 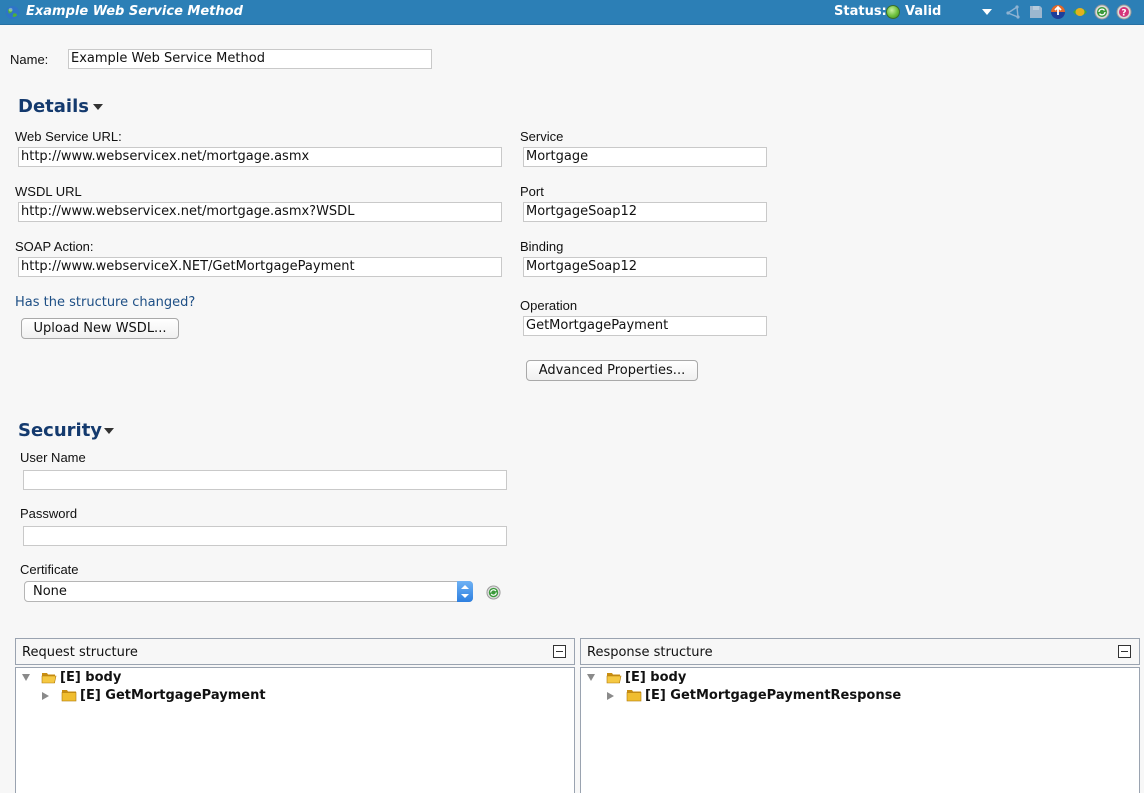 What do you see at coordinates (109, 431) in the screenshot?
I see `security-collapse-caret-icon` at bounding box center [109, 431].